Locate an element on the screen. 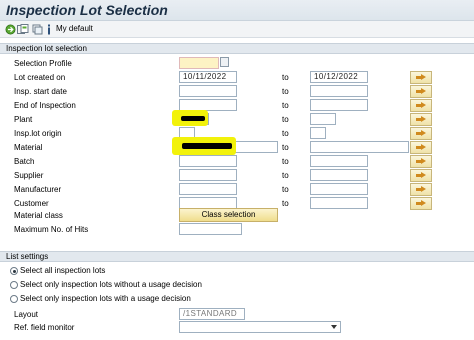  label-max-hits: Maximum No. of Hits is located at coordinates (51, 229).